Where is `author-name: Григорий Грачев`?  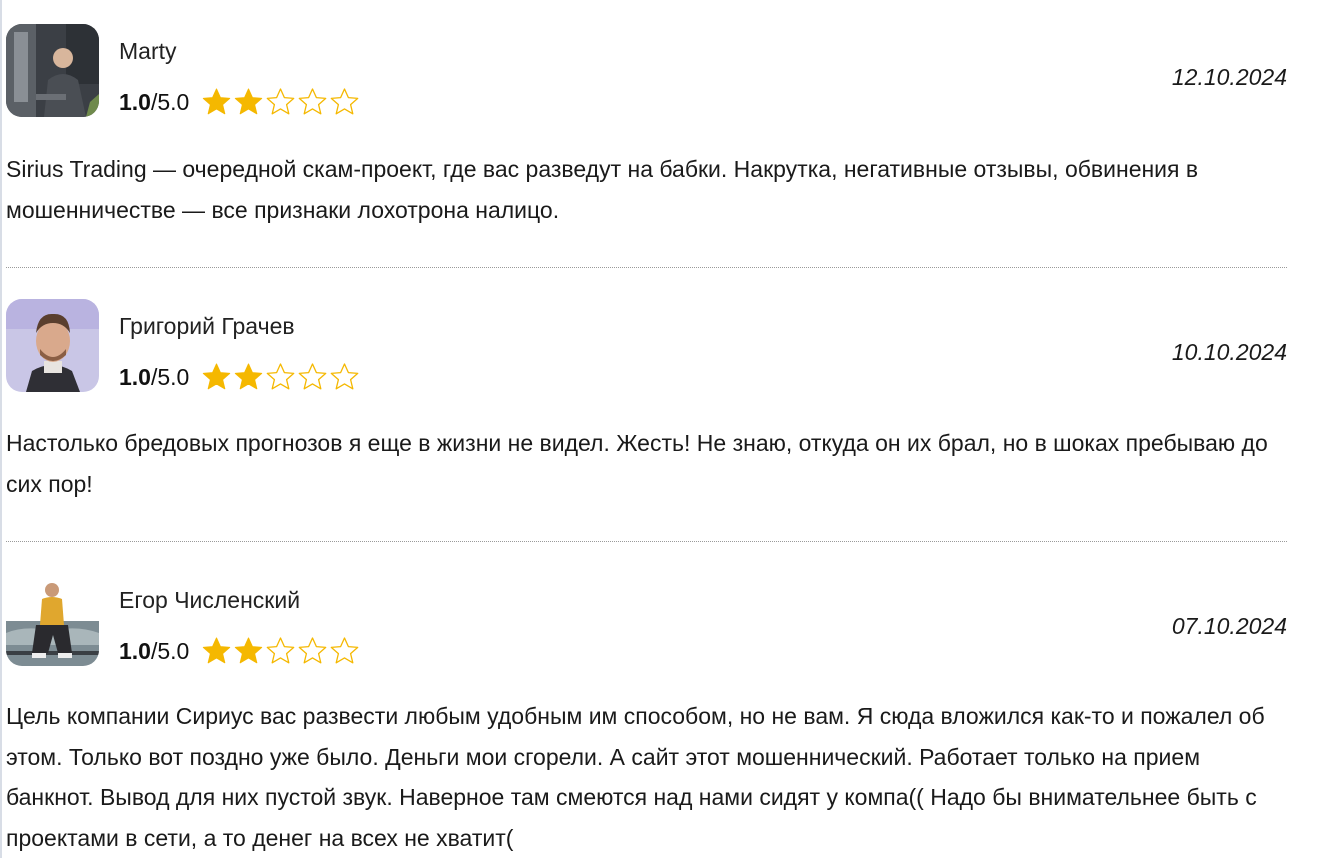 author-name: Григорий Грачев is located at coordinates (207, 326).